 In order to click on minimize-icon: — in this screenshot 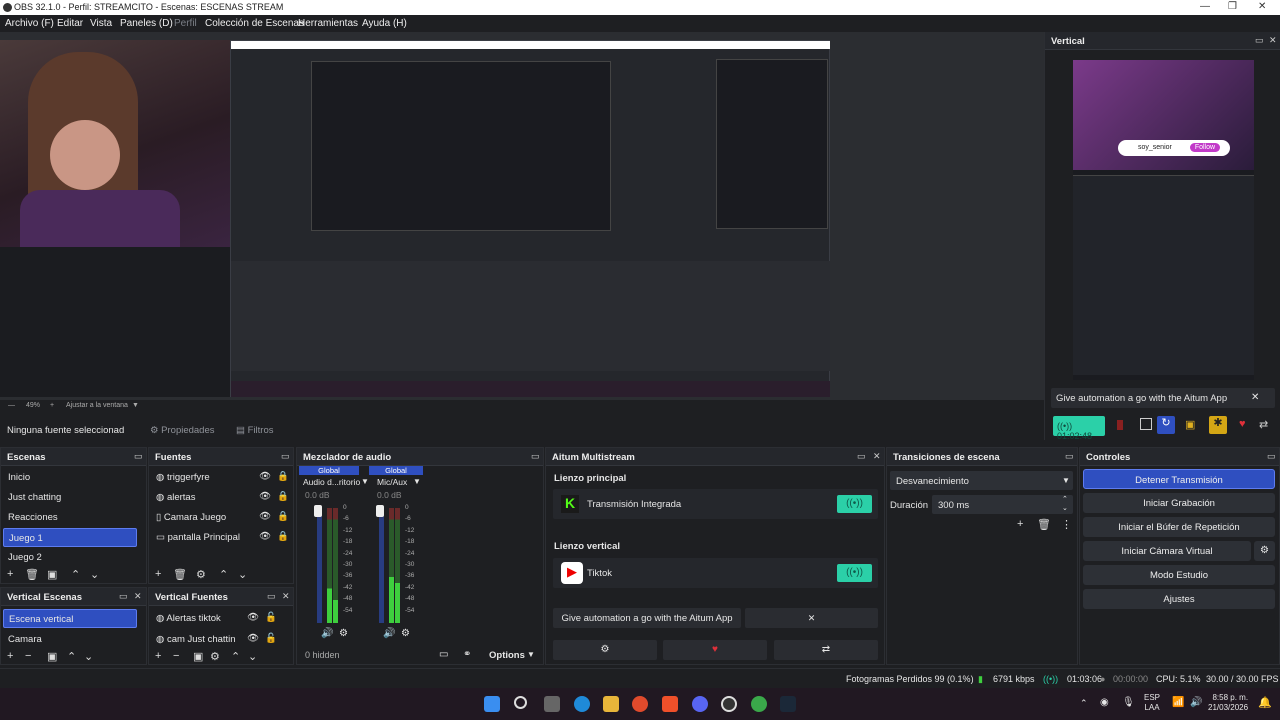, I will do `click(1205, 6)`.